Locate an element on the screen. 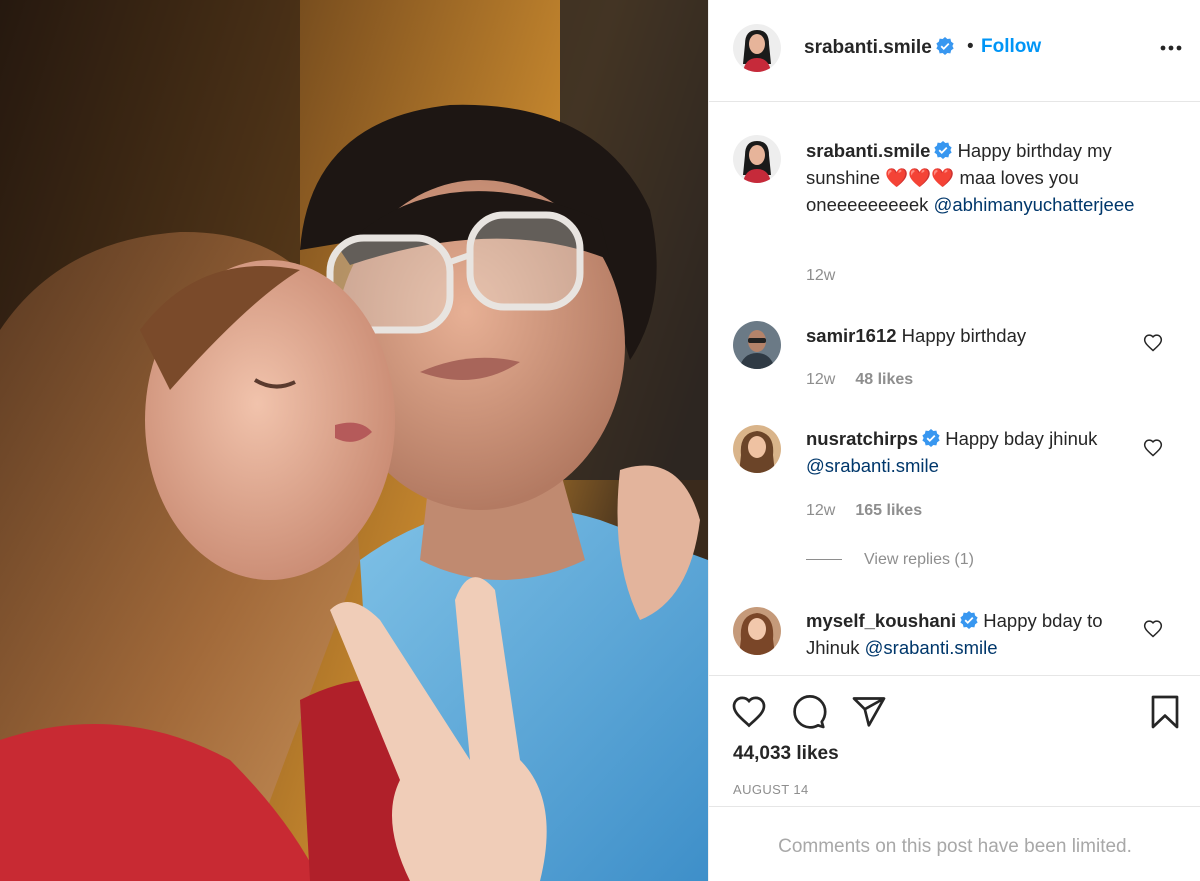 The width and height of the screenshot is (1200, 881). author-avatar is located at coordinates (757, 48).